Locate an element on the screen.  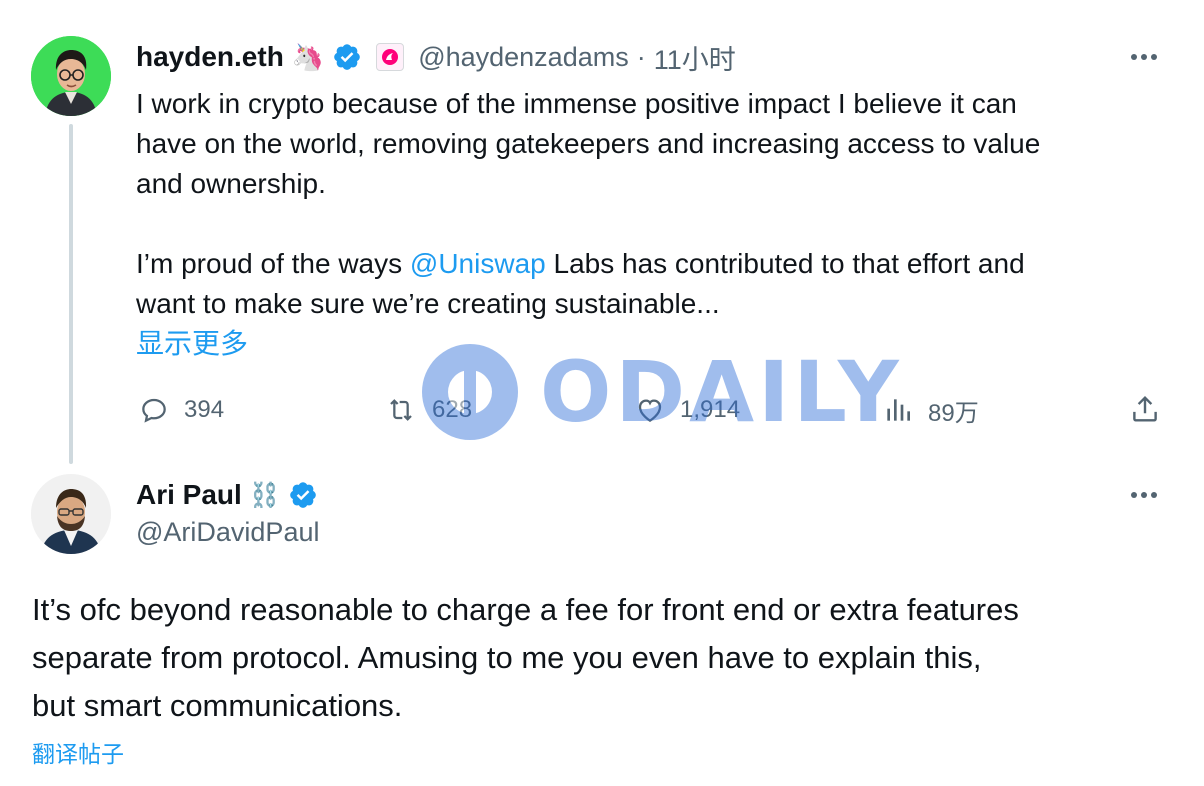
display-name: hayden.eth is located at coordinates (210, 57).